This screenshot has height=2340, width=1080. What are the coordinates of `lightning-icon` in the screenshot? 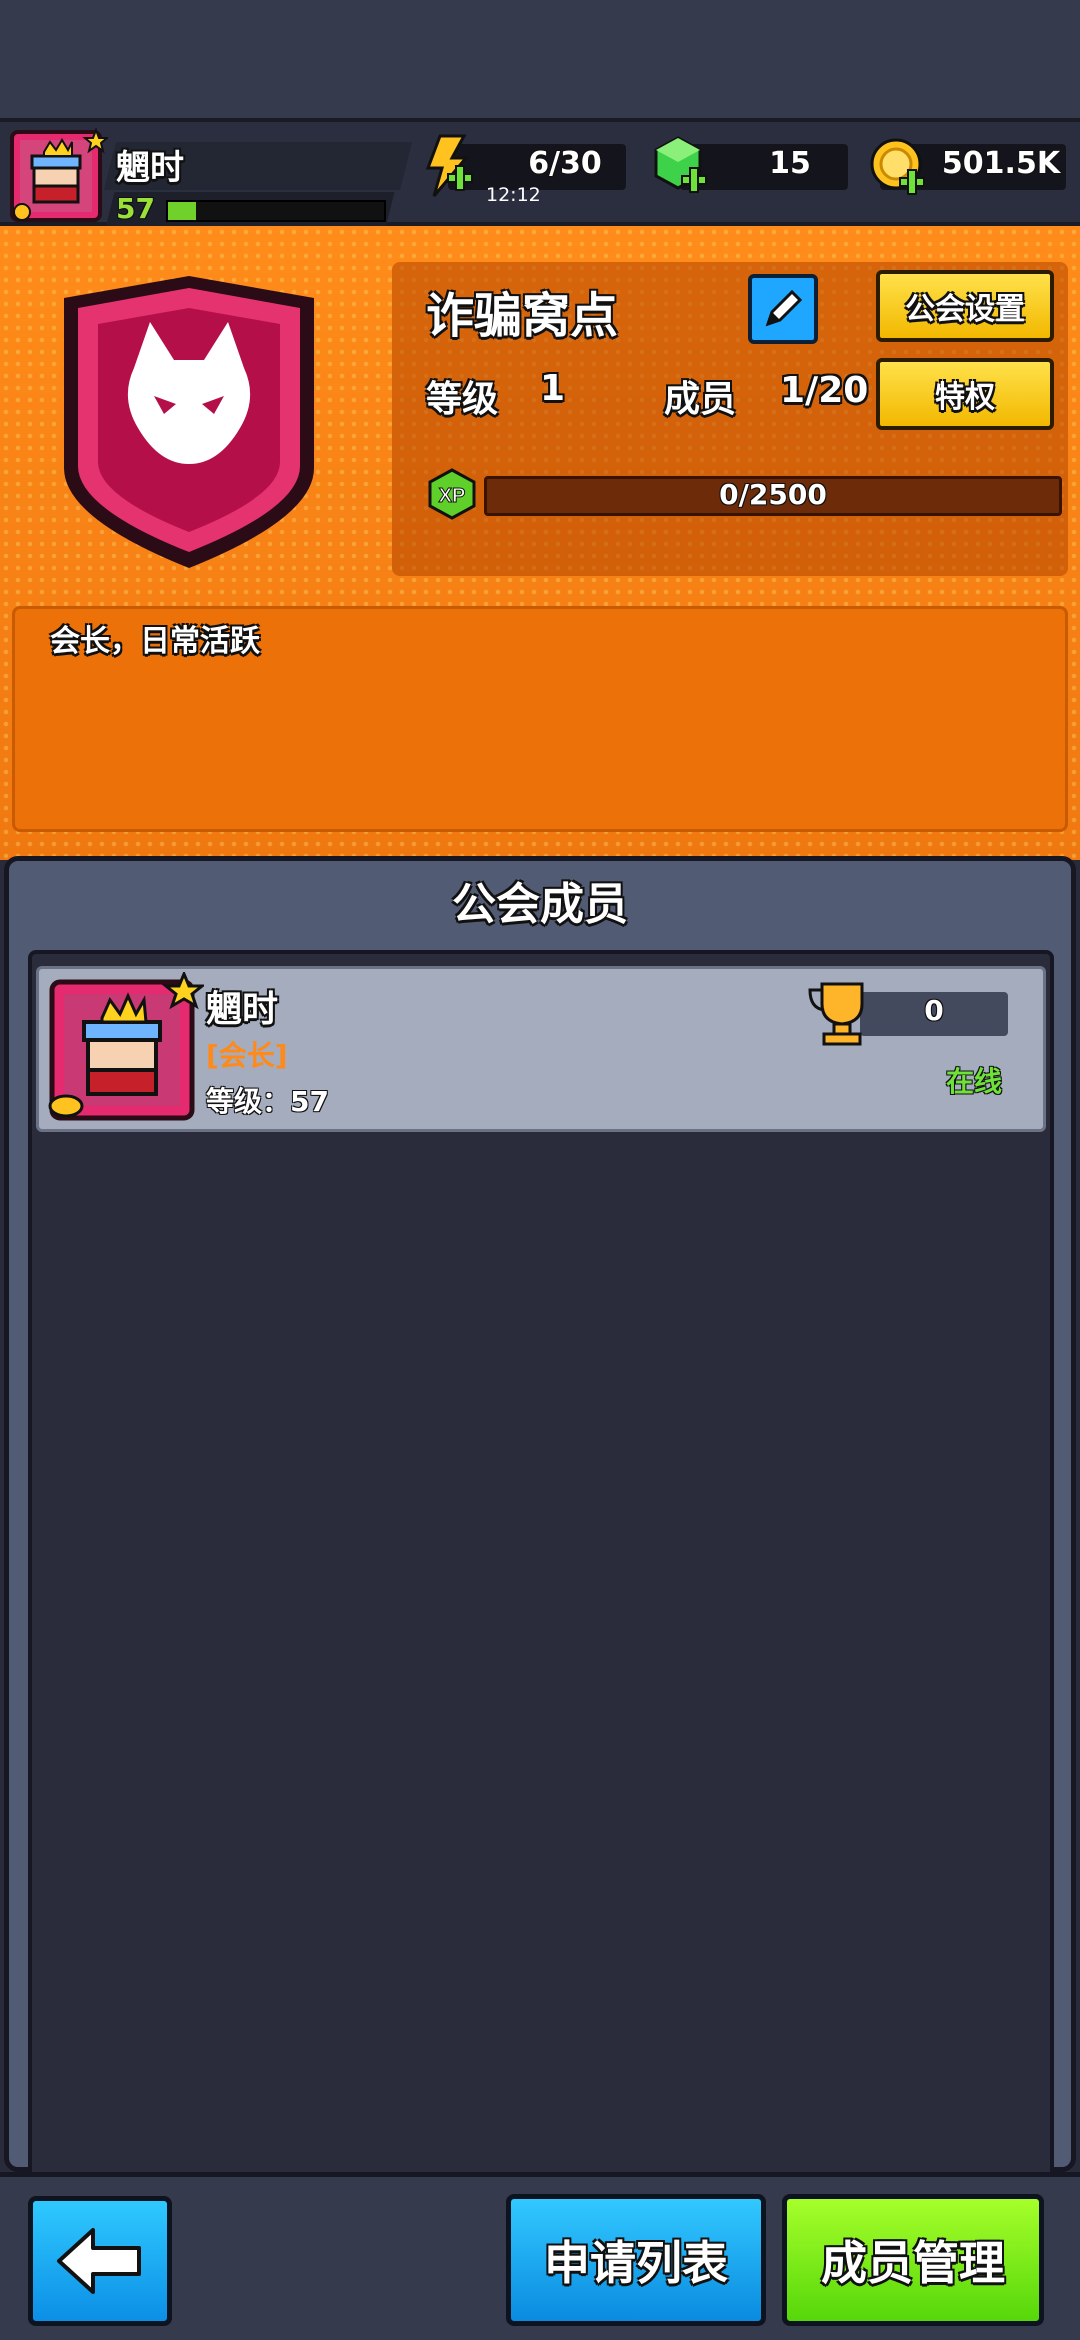 It's located at (448, 166).